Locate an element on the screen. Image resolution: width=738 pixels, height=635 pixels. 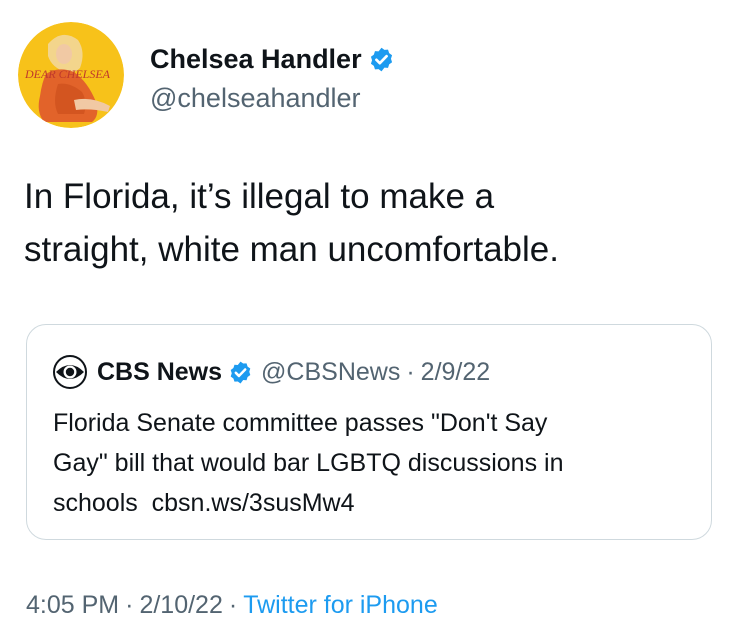
tweet-meta: 4:05 PM · 2/10/22 · Twitter for iPhone is located at coordinates (232, 605).